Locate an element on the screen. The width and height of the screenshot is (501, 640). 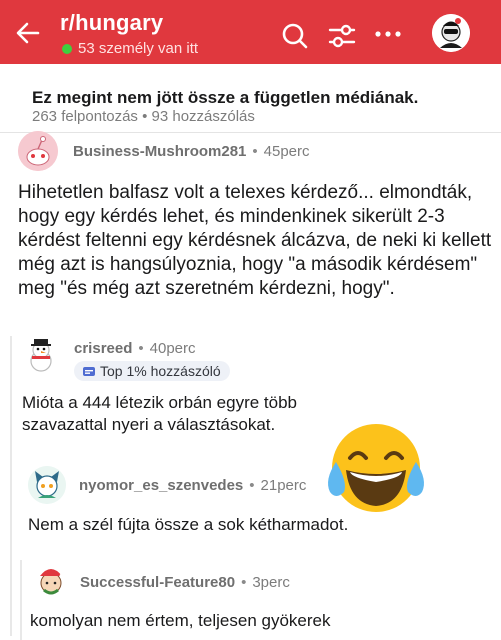
subreddit-name: r/hungary is located at coordinates (111, 23).